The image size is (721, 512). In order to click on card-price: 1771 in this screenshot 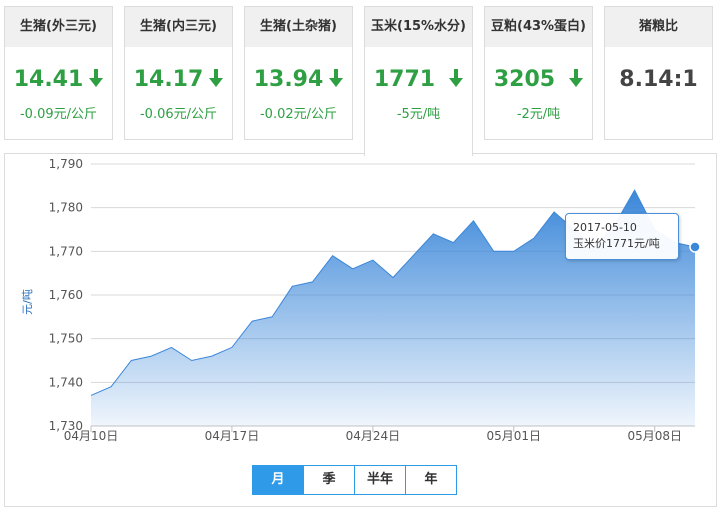, I will do `click(418, 80)`.